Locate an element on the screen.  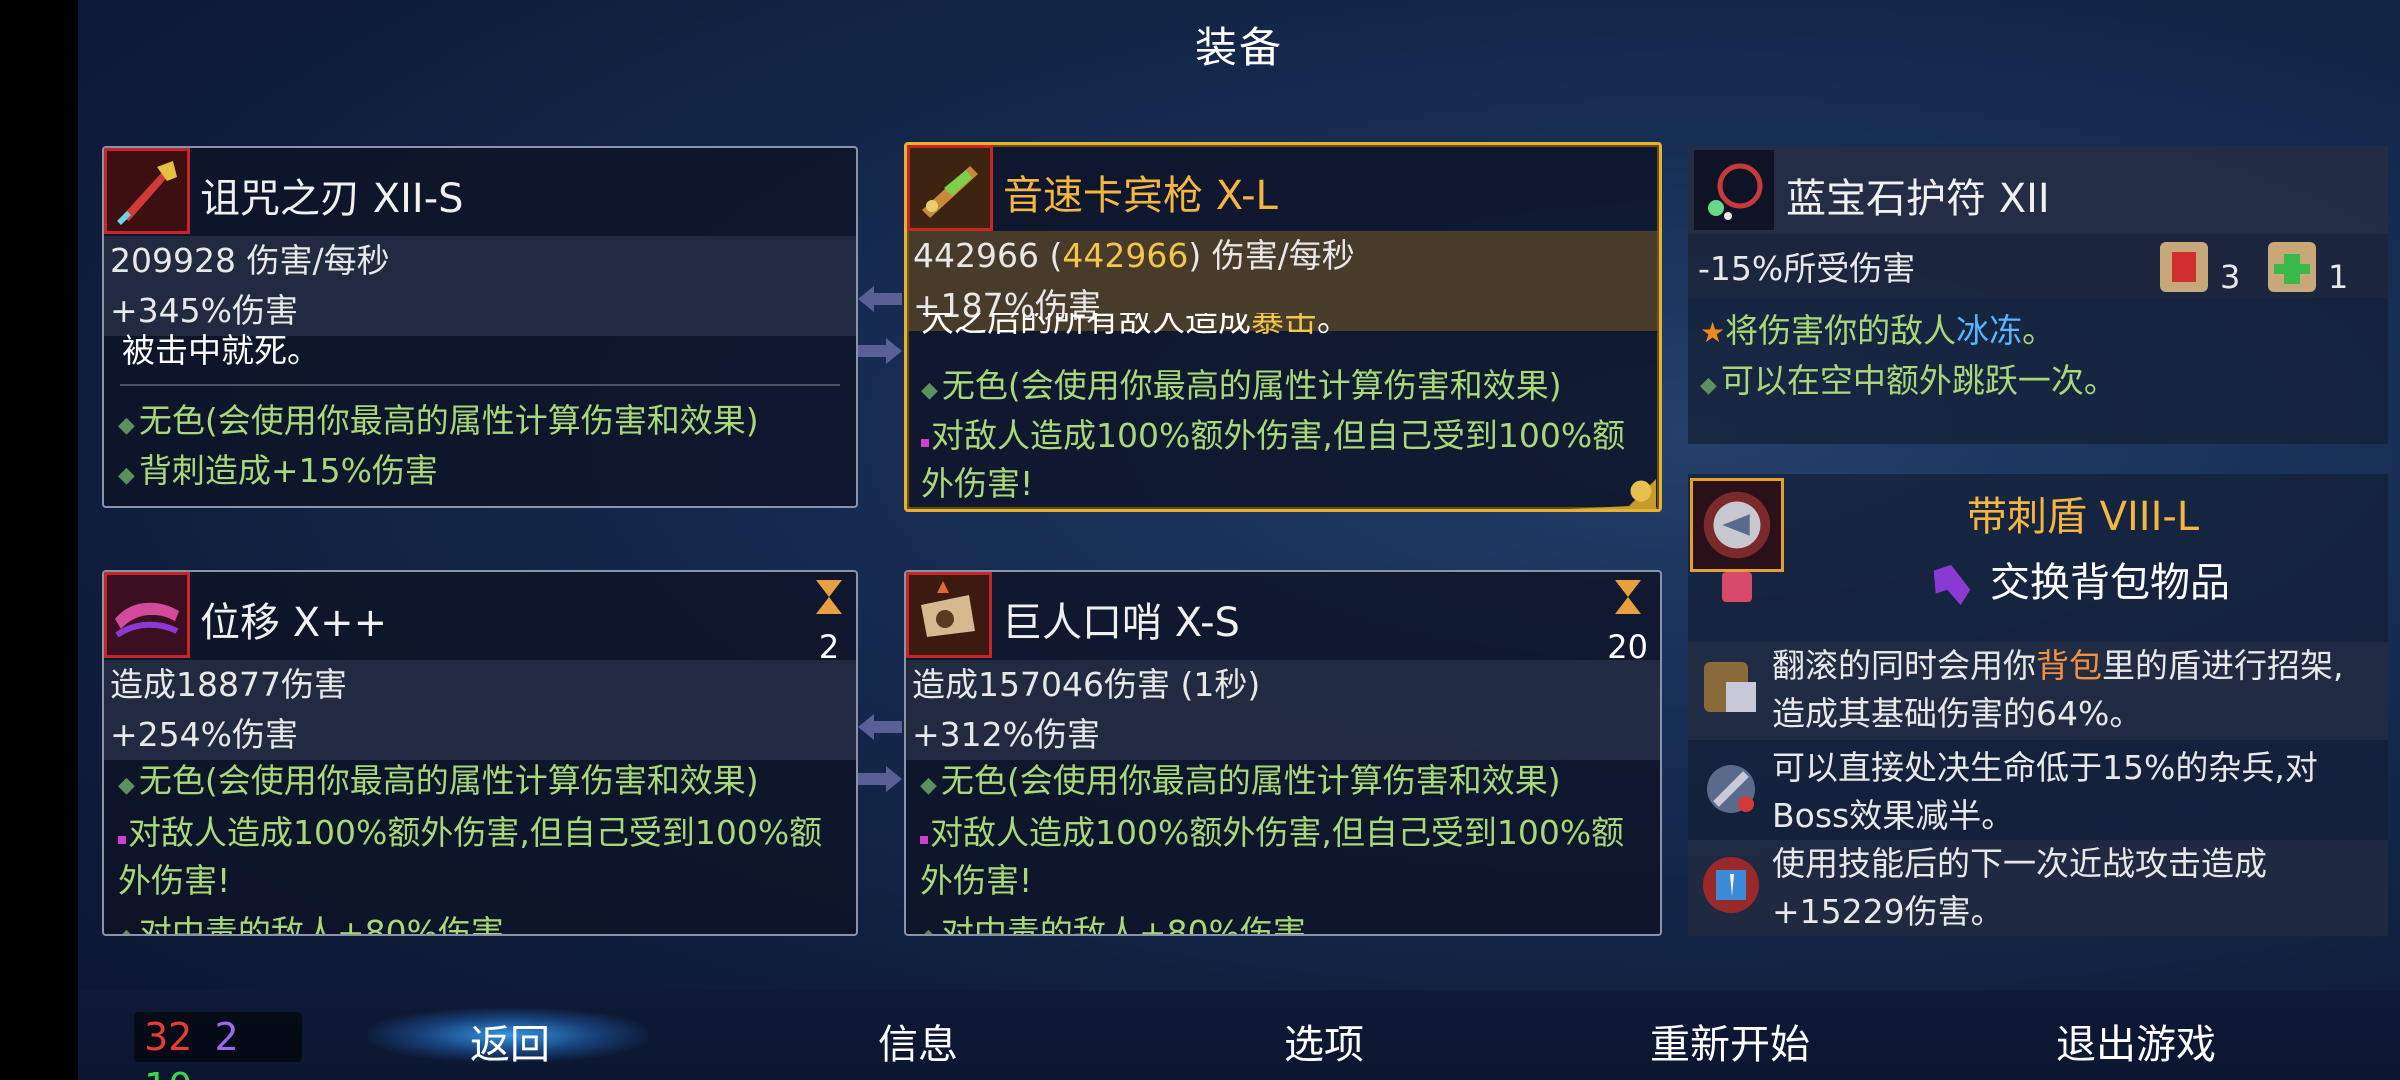
dps-highlight: 442966 is located at coordinates (1125, 255).